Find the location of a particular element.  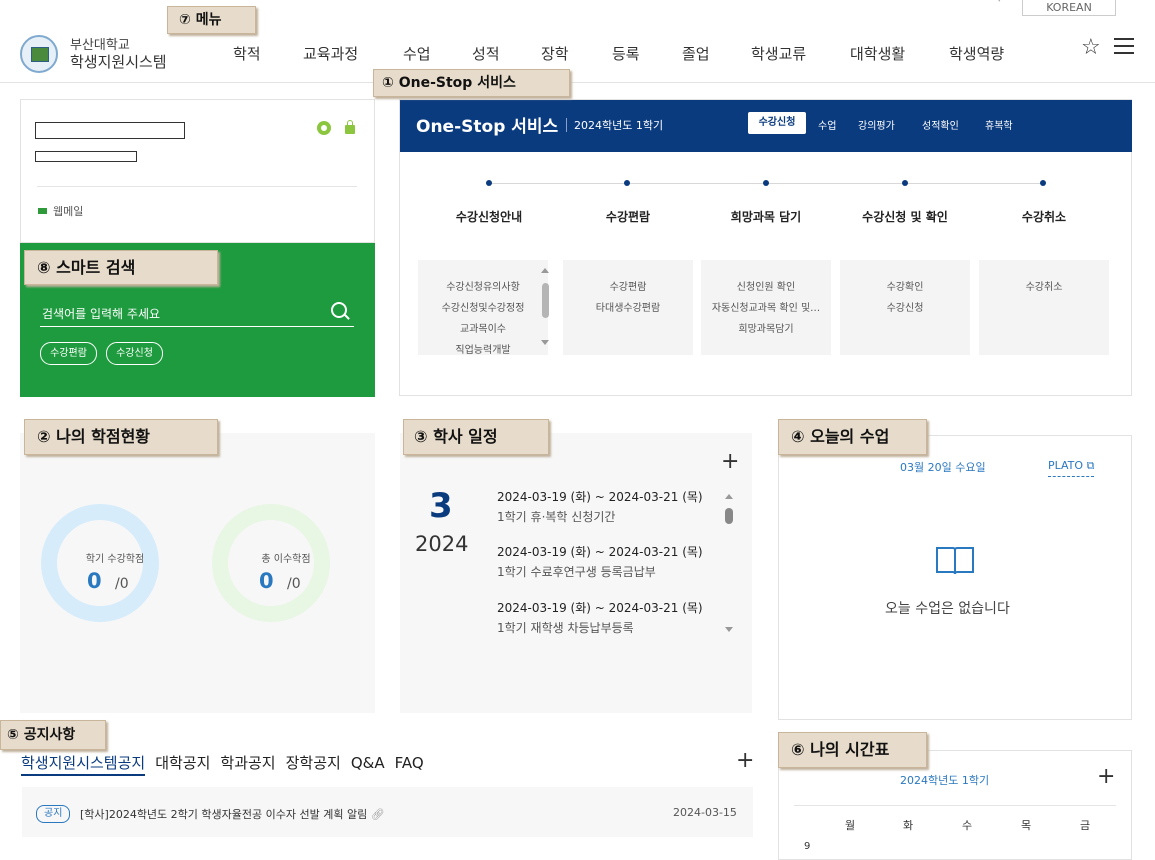

link-registration-notes: 수강신청유의사항 is located at coordinates (483, 287).